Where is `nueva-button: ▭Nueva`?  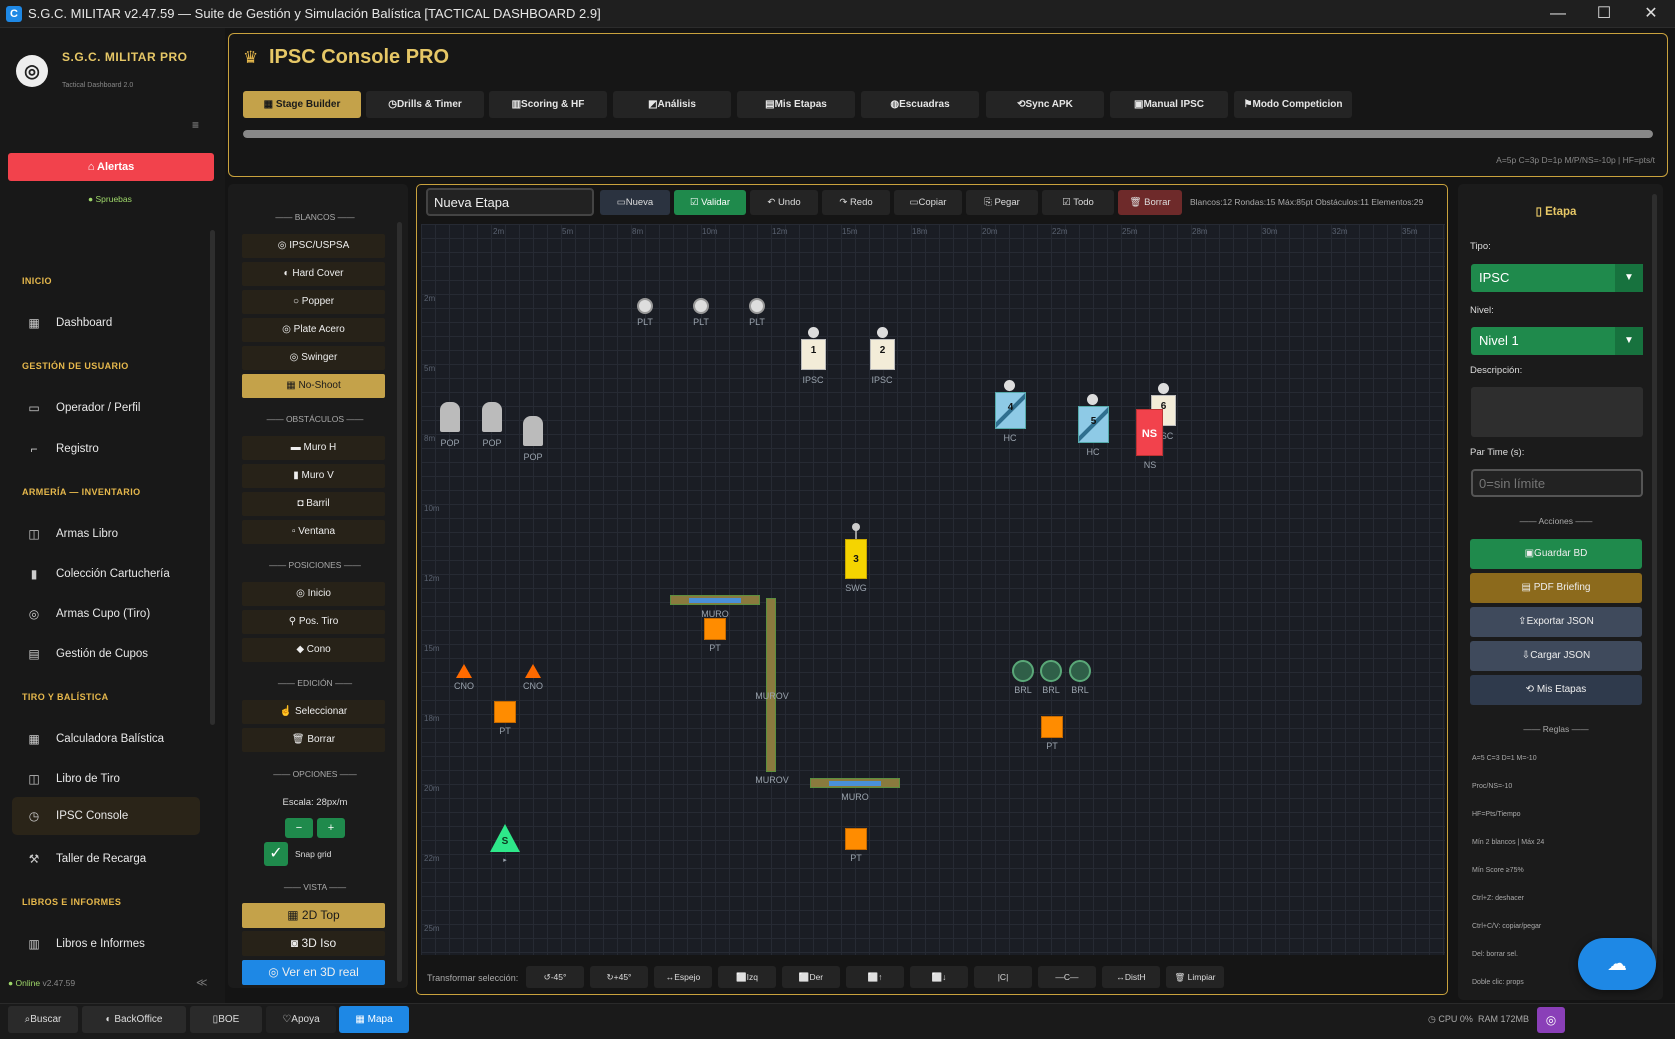
nueva-button: ▭Nueva is located at coordinates (635, 202).